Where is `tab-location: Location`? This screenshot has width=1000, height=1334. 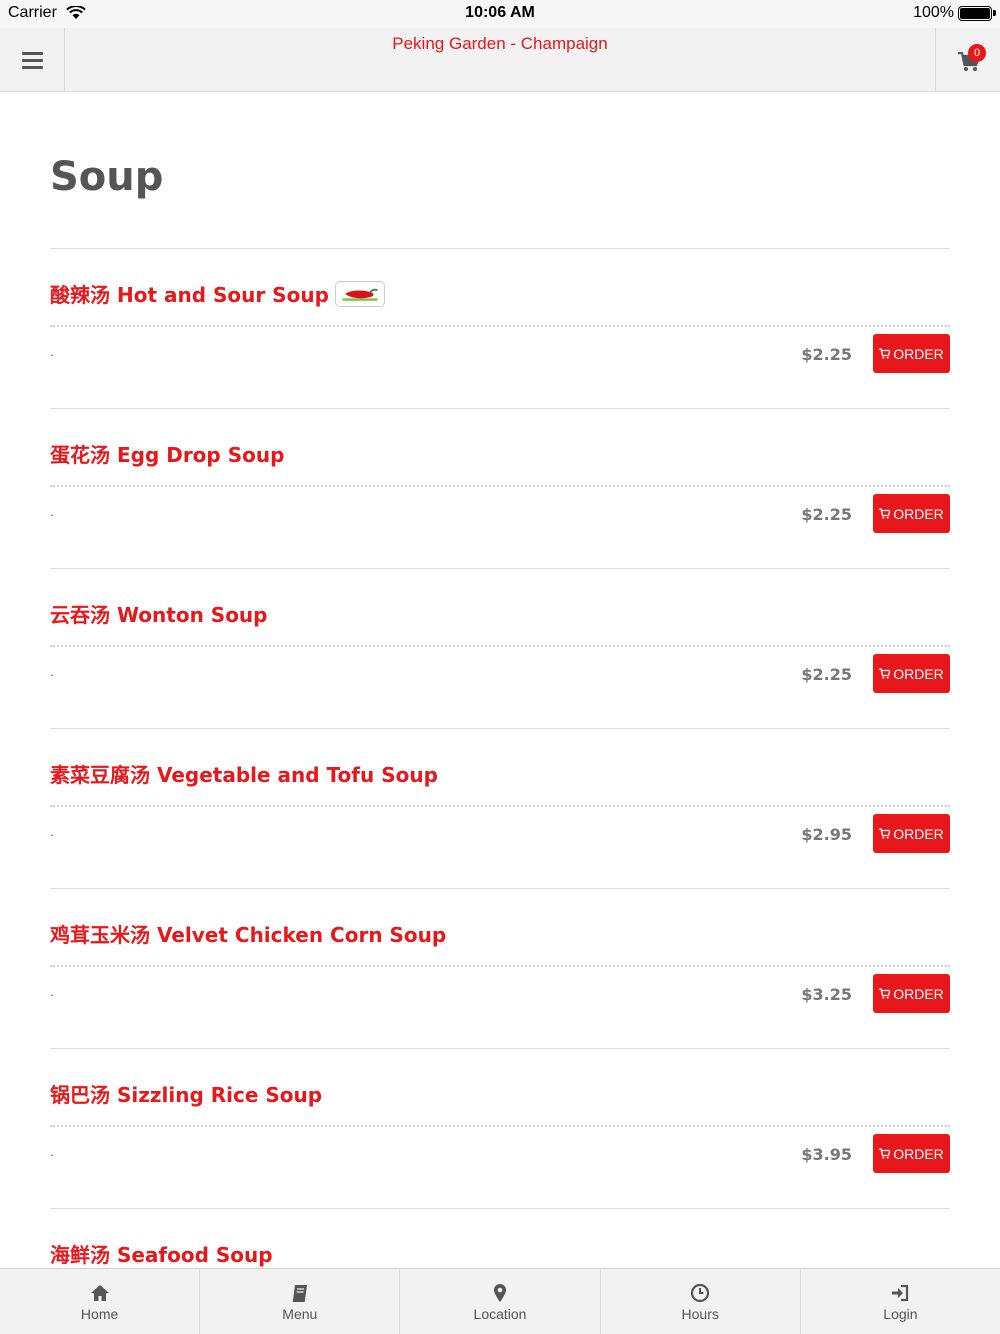 tab-location: Location is located at coordinates (500, 1301).